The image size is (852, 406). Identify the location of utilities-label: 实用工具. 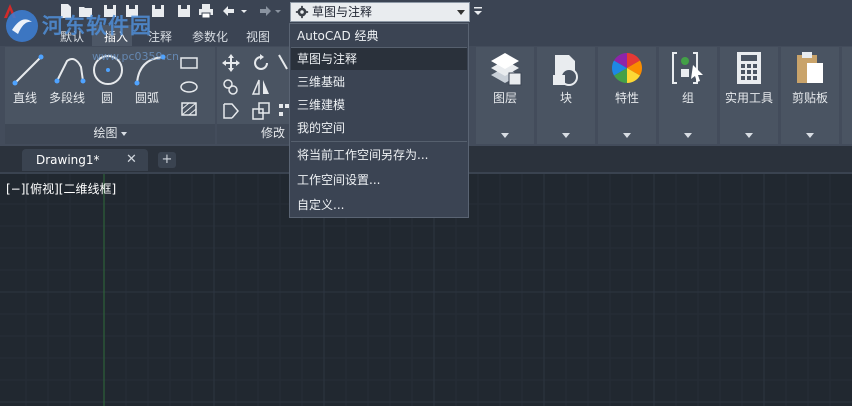
(748, 98).